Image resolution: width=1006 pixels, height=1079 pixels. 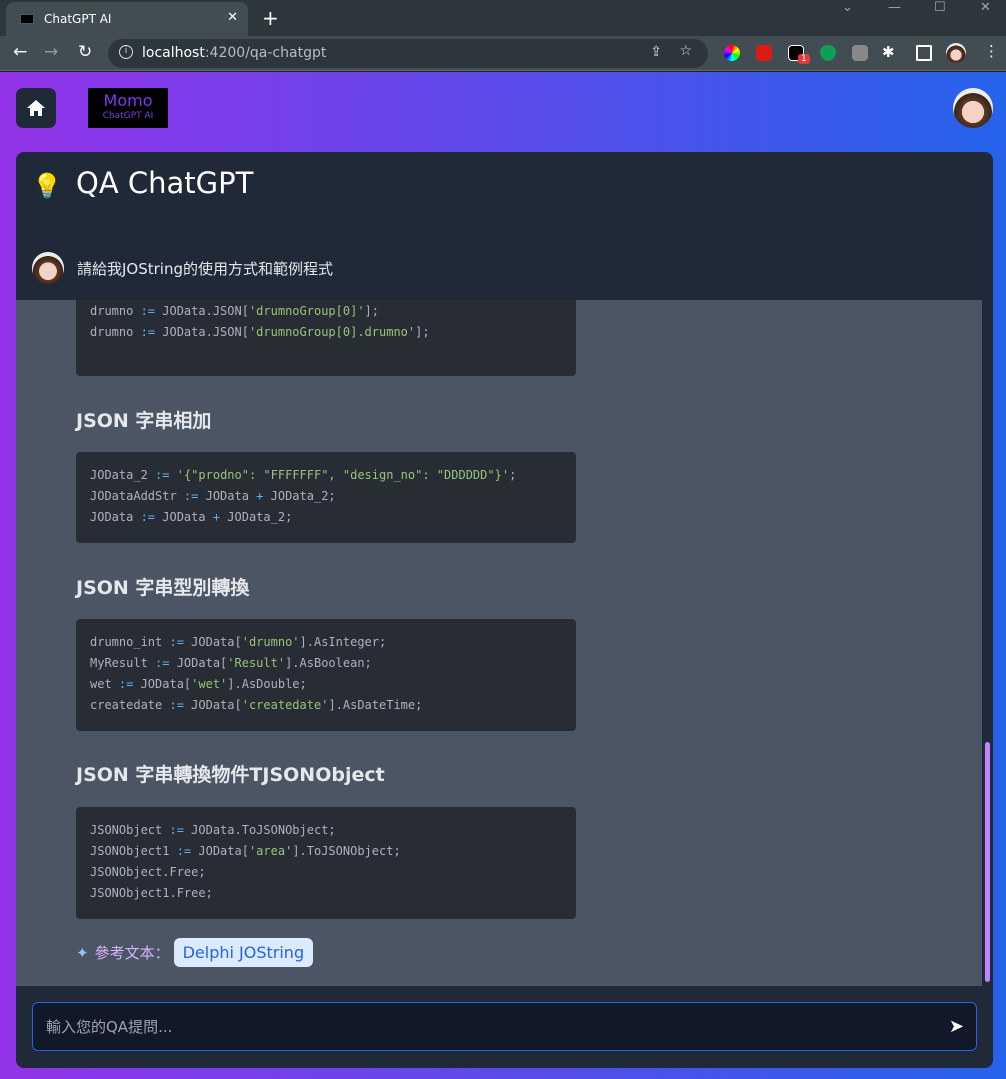 I want to click on favicon-icon, so click(x=27, y=19).